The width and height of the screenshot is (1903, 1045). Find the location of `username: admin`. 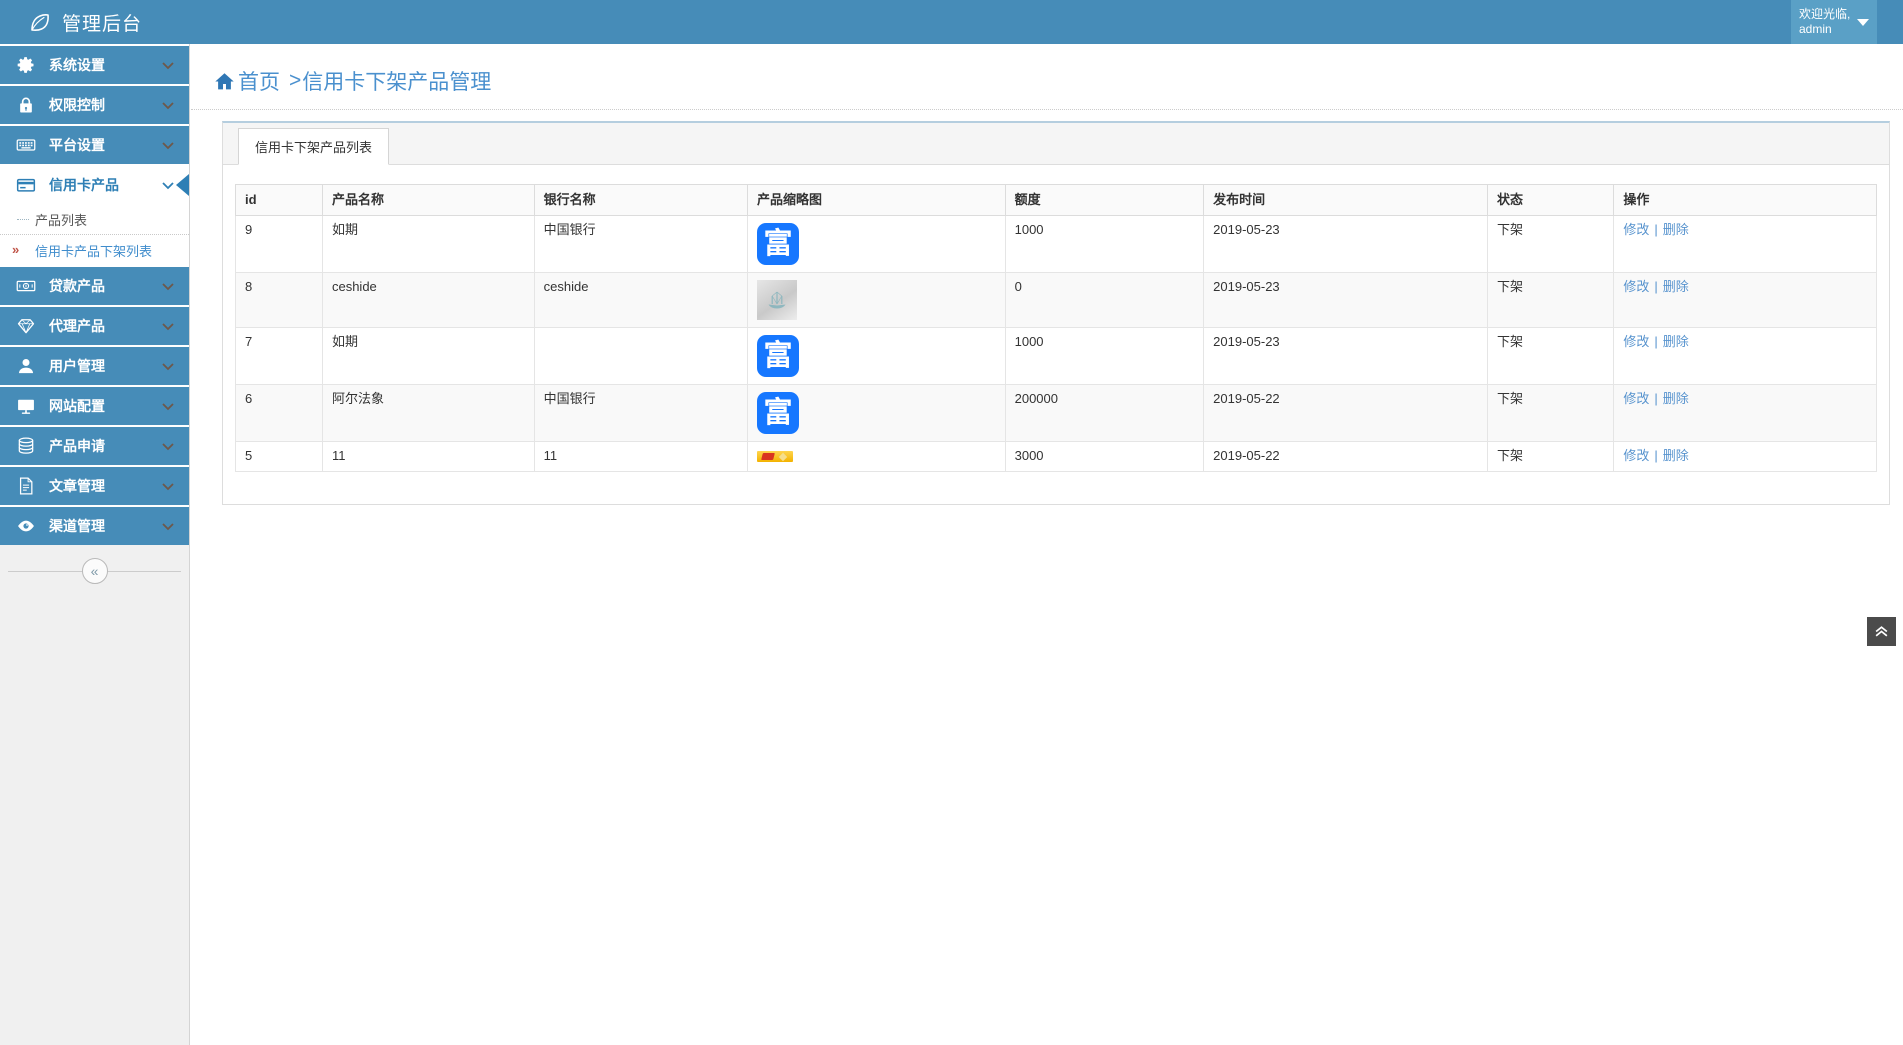

username: admin is located at coordinates (1815, 29).